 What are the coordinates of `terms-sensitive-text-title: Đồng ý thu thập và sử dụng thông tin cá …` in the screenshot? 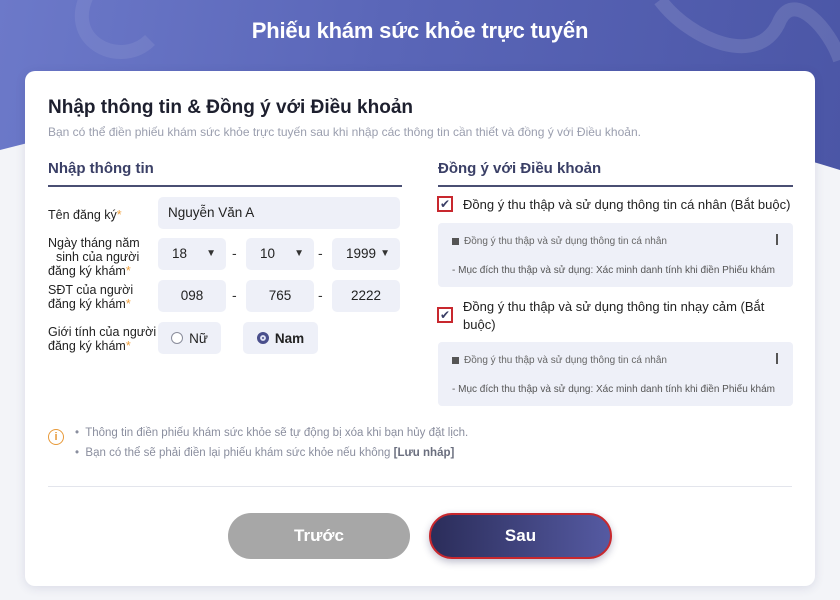 It's located at (565, 360).